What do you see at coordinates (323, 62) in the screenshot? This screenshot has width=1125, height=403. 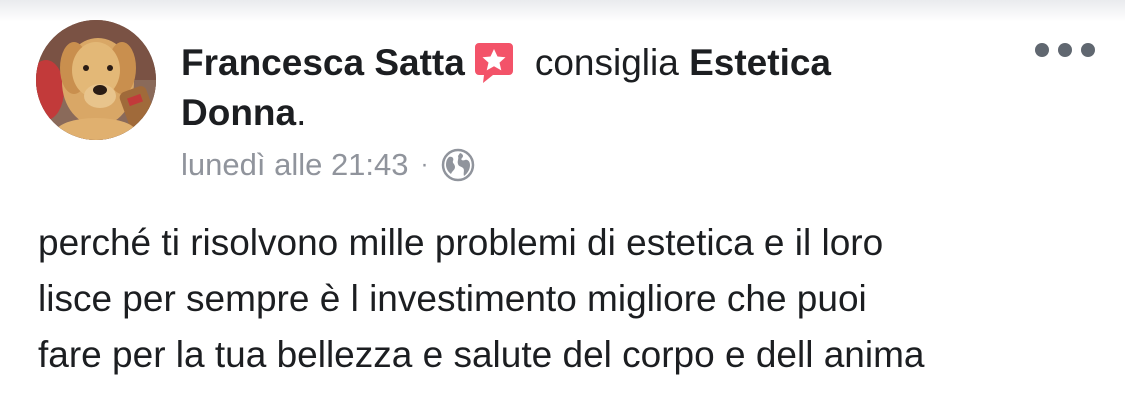 I see `author-name: Francesca Satta` at bounding box center [323, 62].